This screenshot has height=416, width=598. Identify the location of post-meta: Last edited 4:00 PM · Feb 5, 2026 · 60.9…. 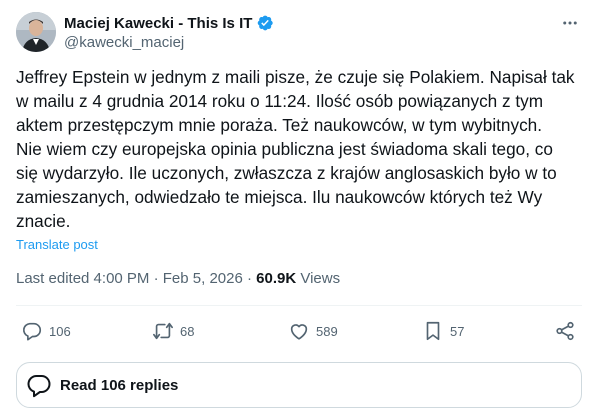
(178, 278).